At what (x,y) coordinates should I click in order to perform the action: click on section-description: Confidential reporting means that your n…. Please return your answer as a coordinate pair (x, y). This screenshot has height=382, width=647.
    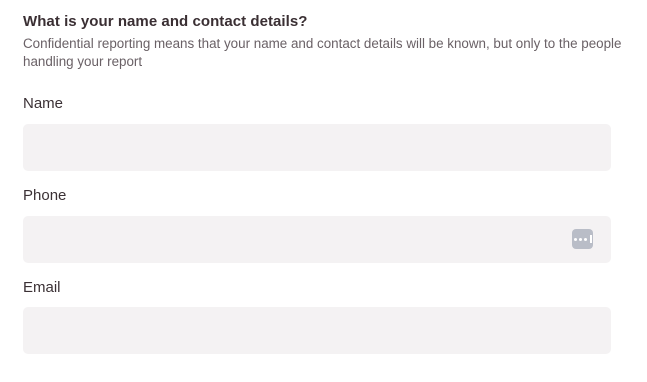
    Looking at the image, I should click on (322, 52).